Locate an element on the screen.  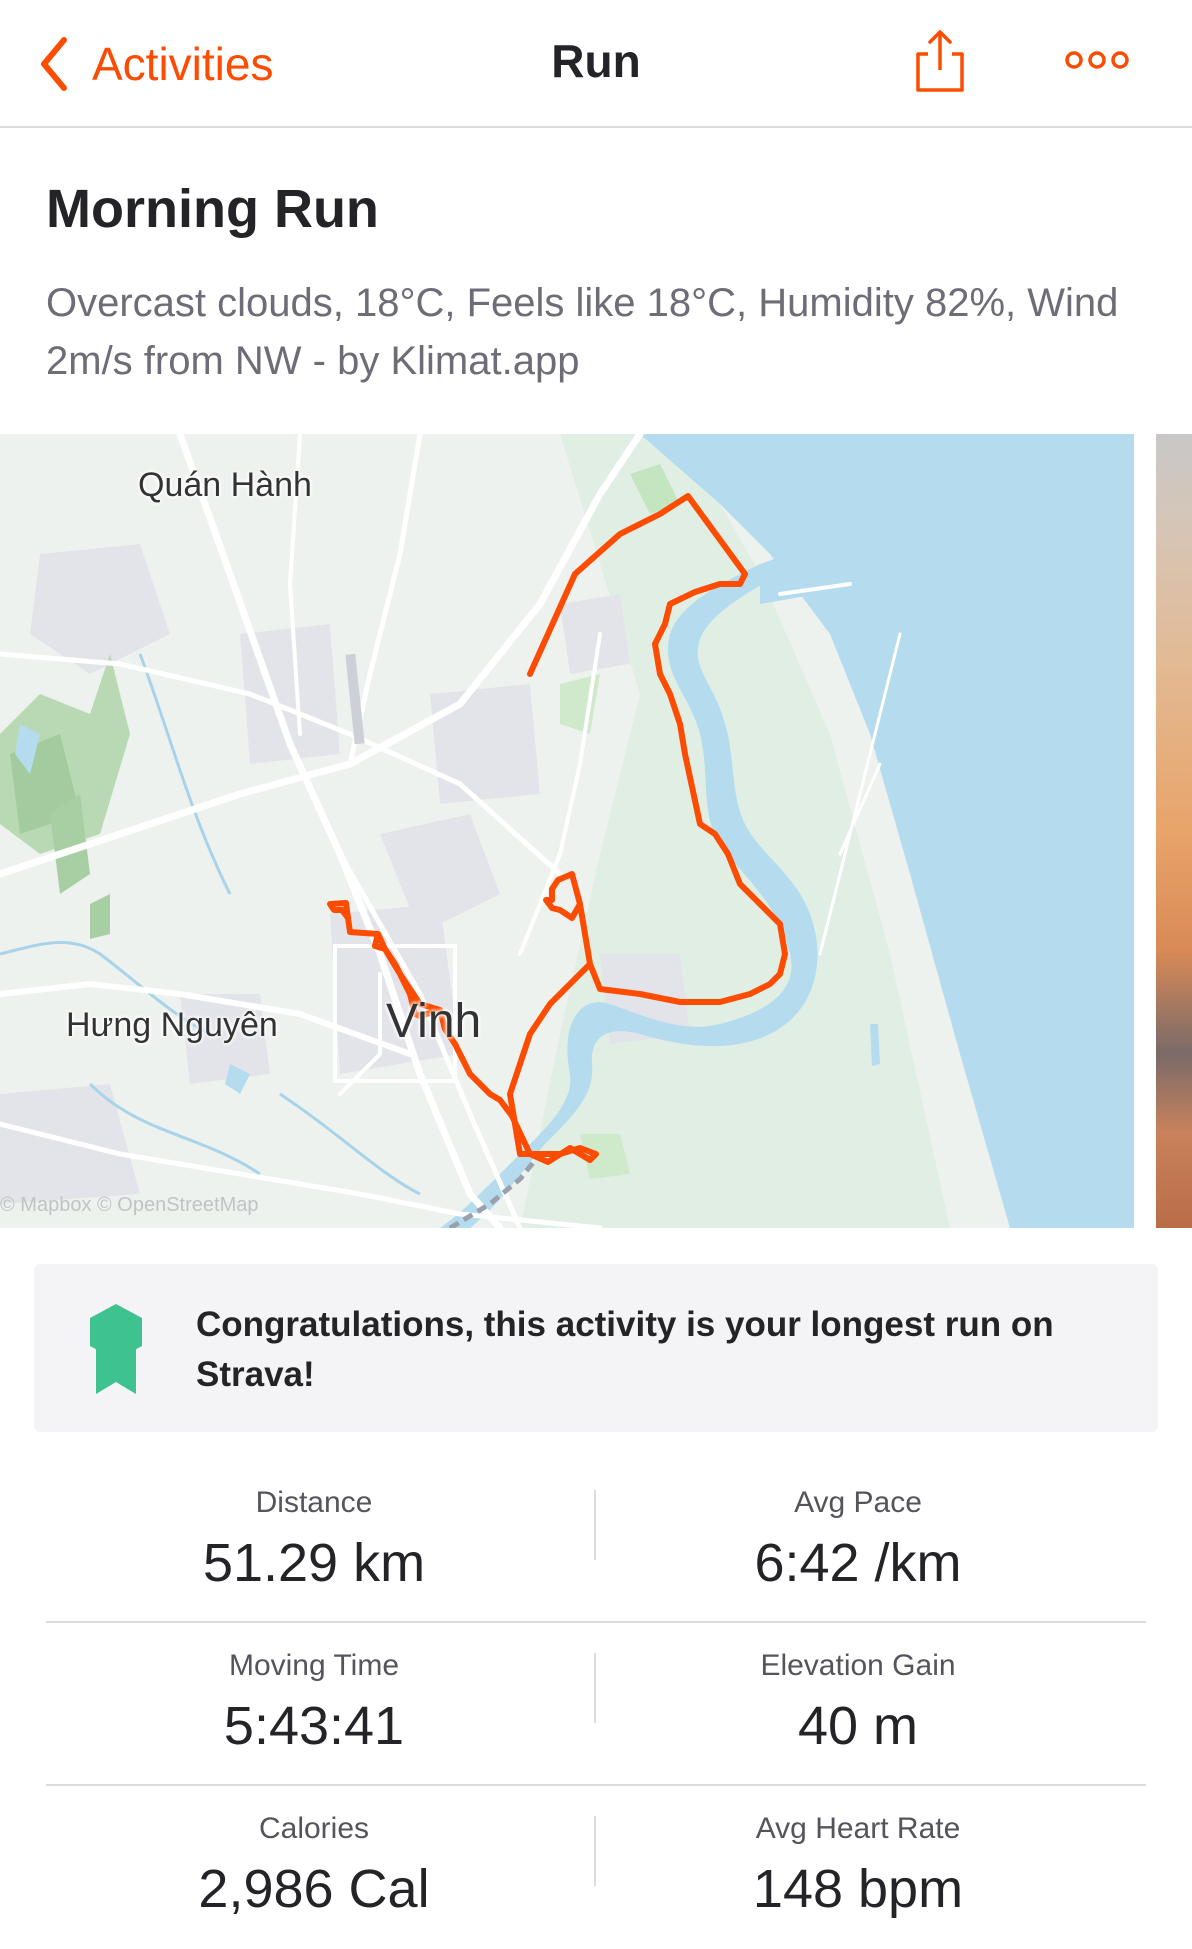
stat-value: 51.29 km is located at coordinates (314, 1563).